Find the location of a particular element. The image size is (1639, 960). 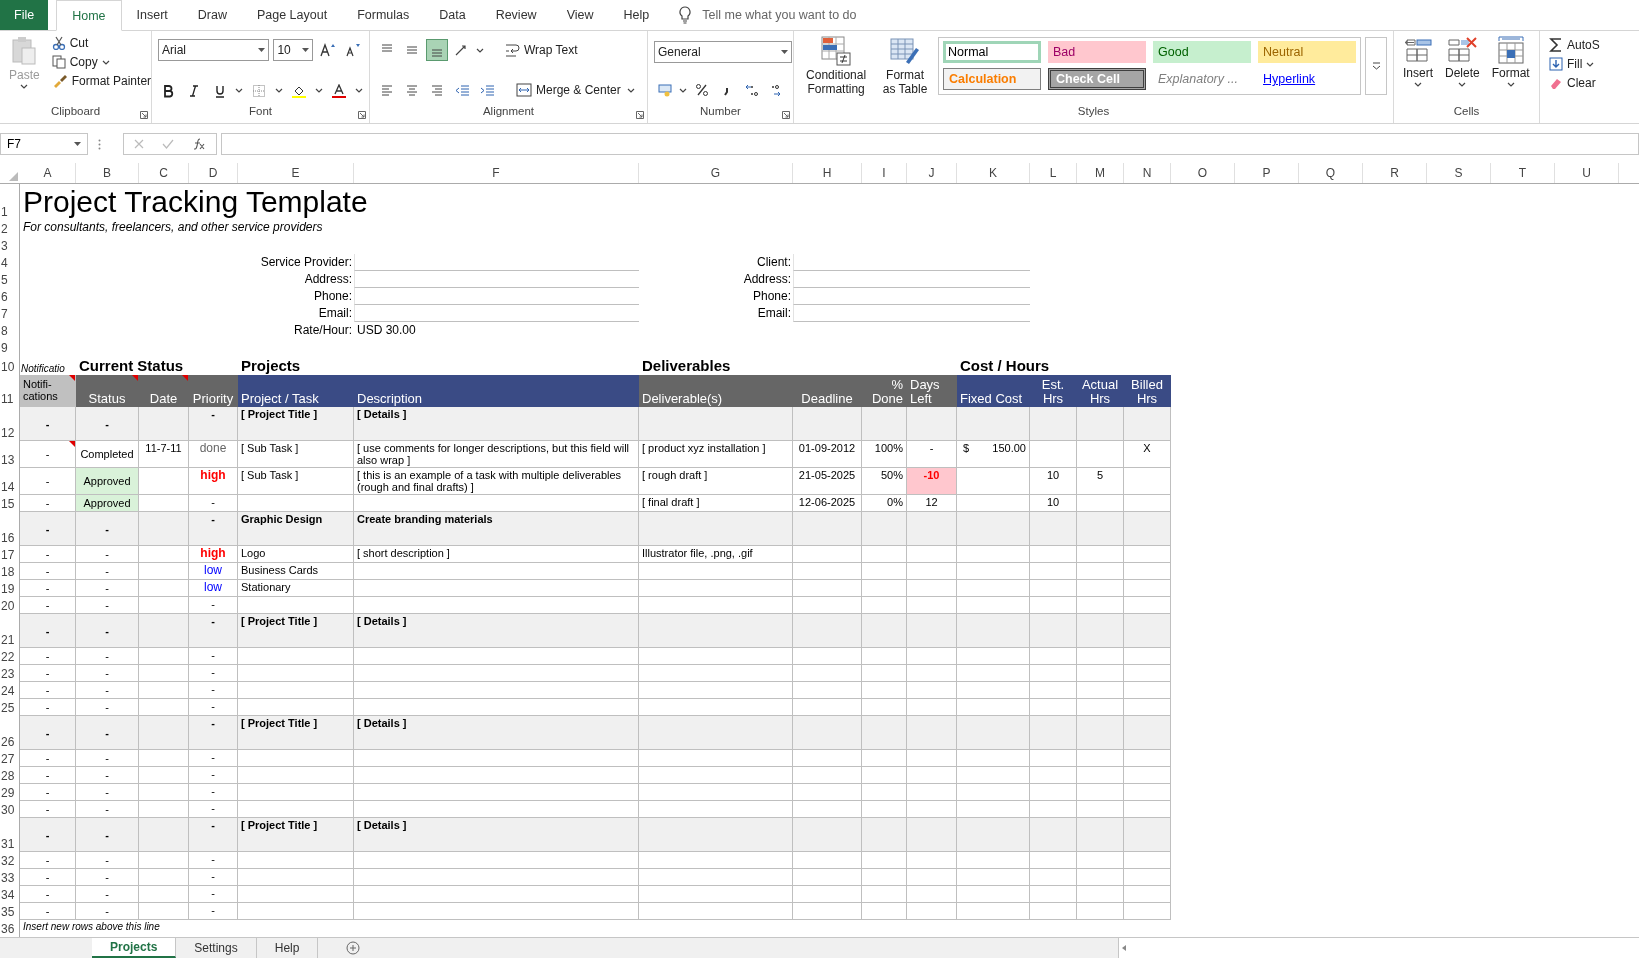

ribbon-tab: File is located at coordinates (24, 15).